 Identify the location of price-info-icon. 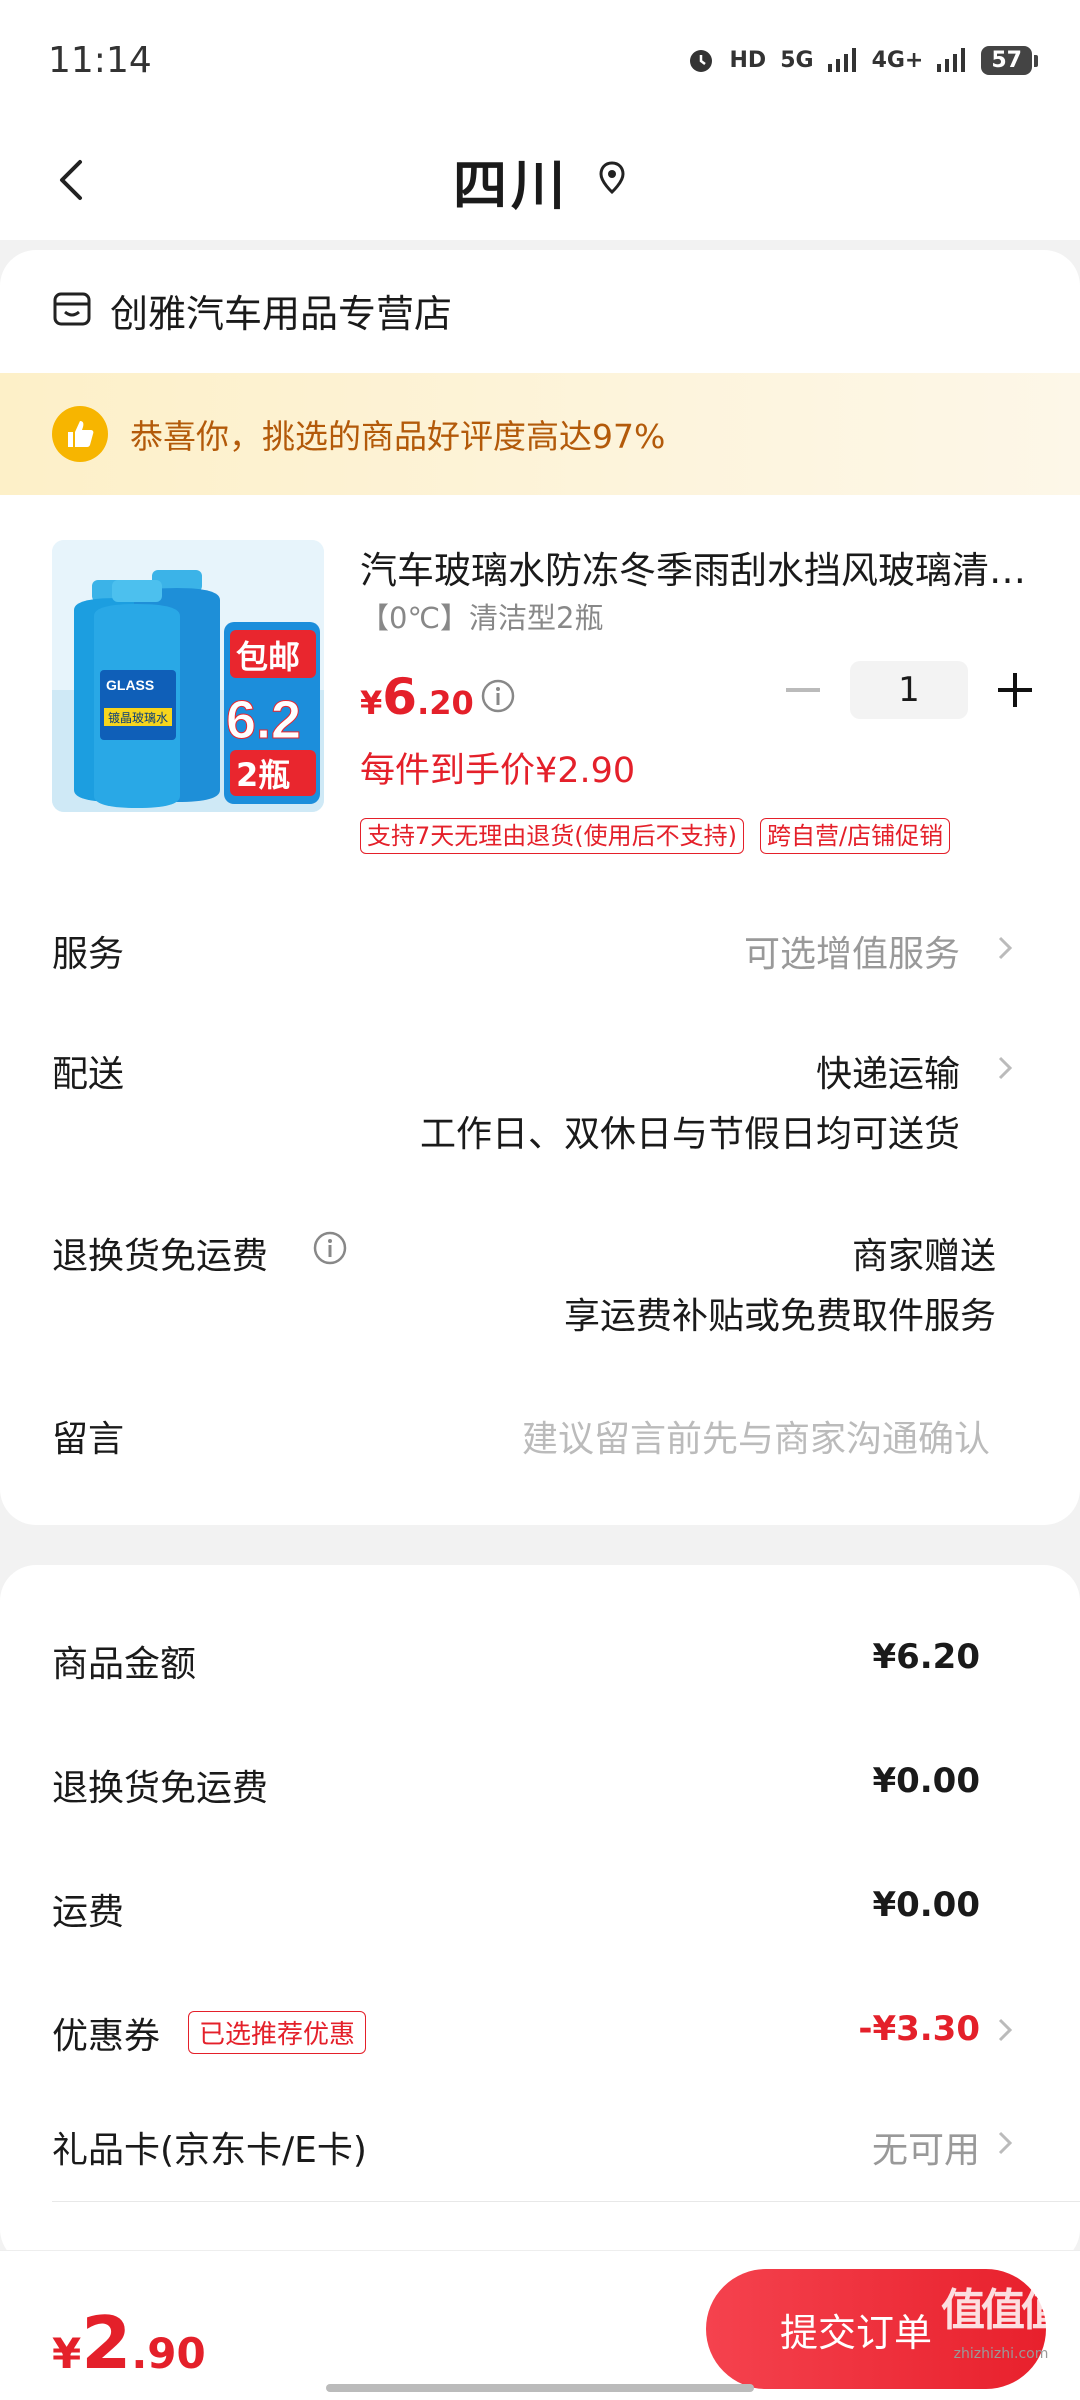
(498, 696).